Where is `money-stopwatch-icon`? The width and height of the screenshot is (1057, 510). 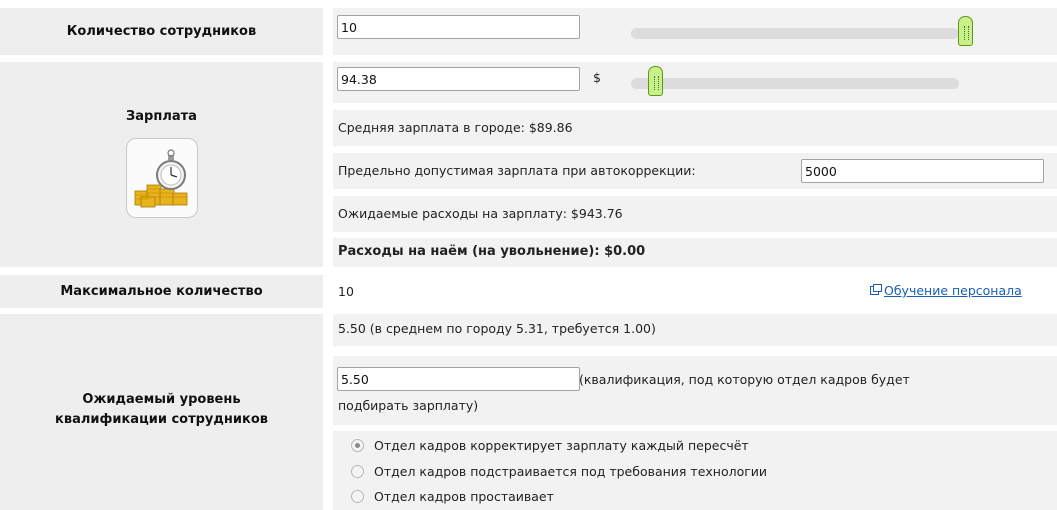 money-stopwatch-icon is located at coordinates (161, 178).